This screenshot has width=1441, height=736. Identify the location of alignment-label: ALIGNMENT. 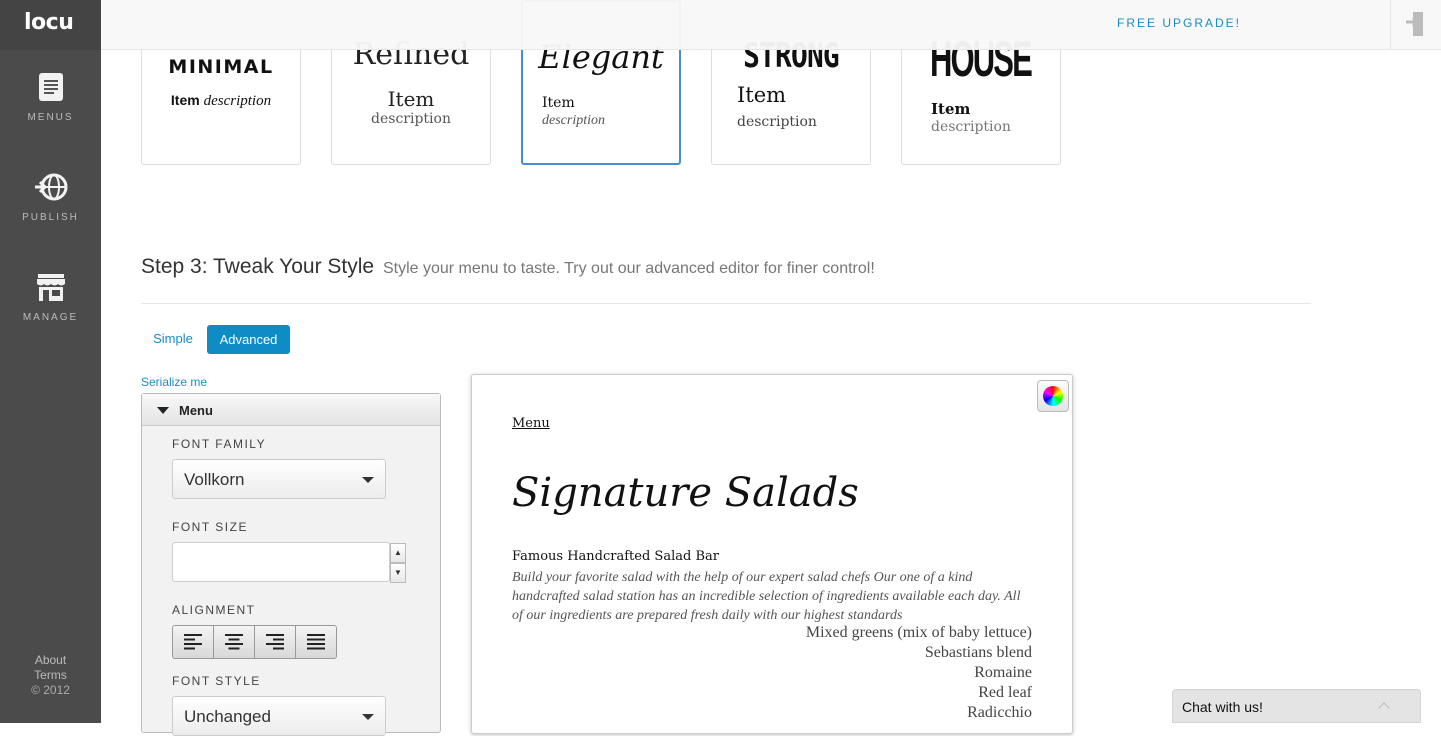
(214, 610).